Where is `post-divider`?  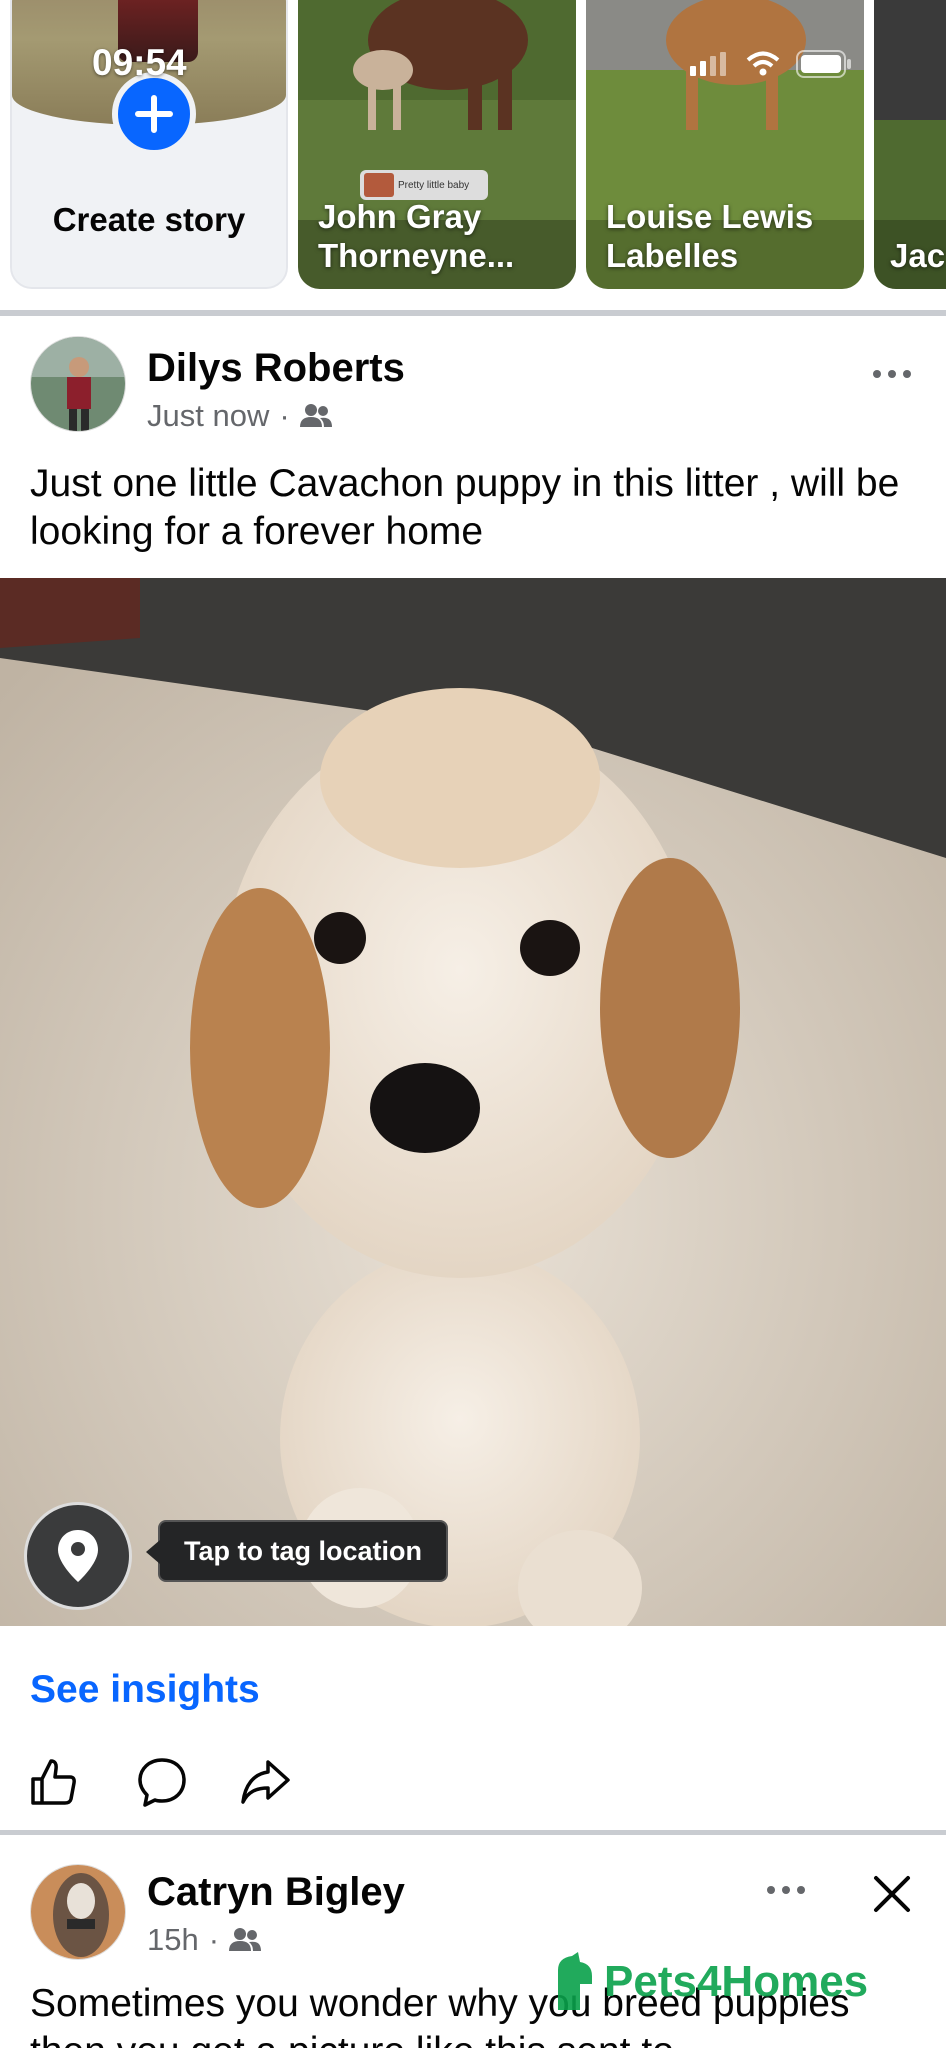 post-divider is located at coordinates (473, 1832).